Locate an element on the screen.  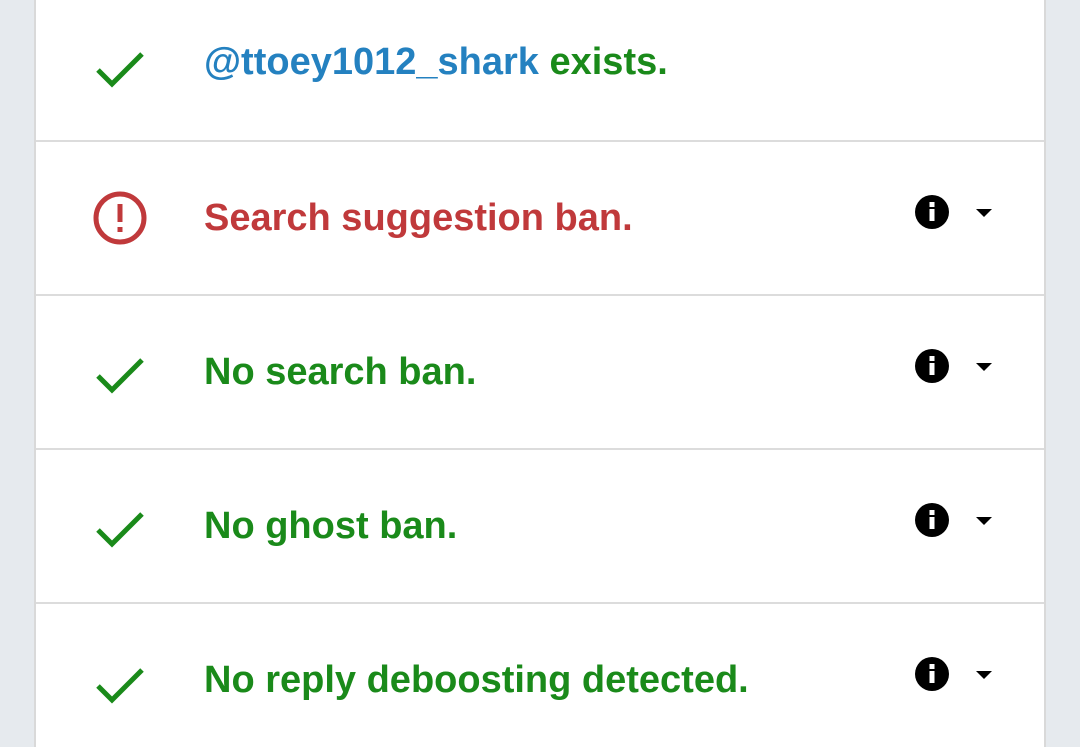
account-handle-link: @ttoey1012_shark is located at coordinates (371, 62).